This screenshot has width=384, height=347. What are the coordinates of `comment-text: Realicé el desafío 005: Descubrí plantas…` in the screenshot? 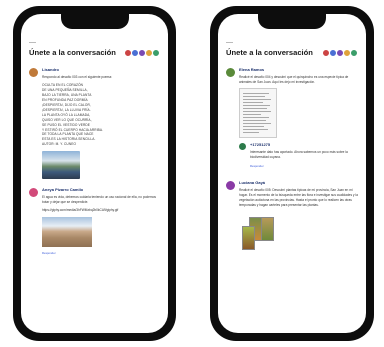 It's located at (298, 197).